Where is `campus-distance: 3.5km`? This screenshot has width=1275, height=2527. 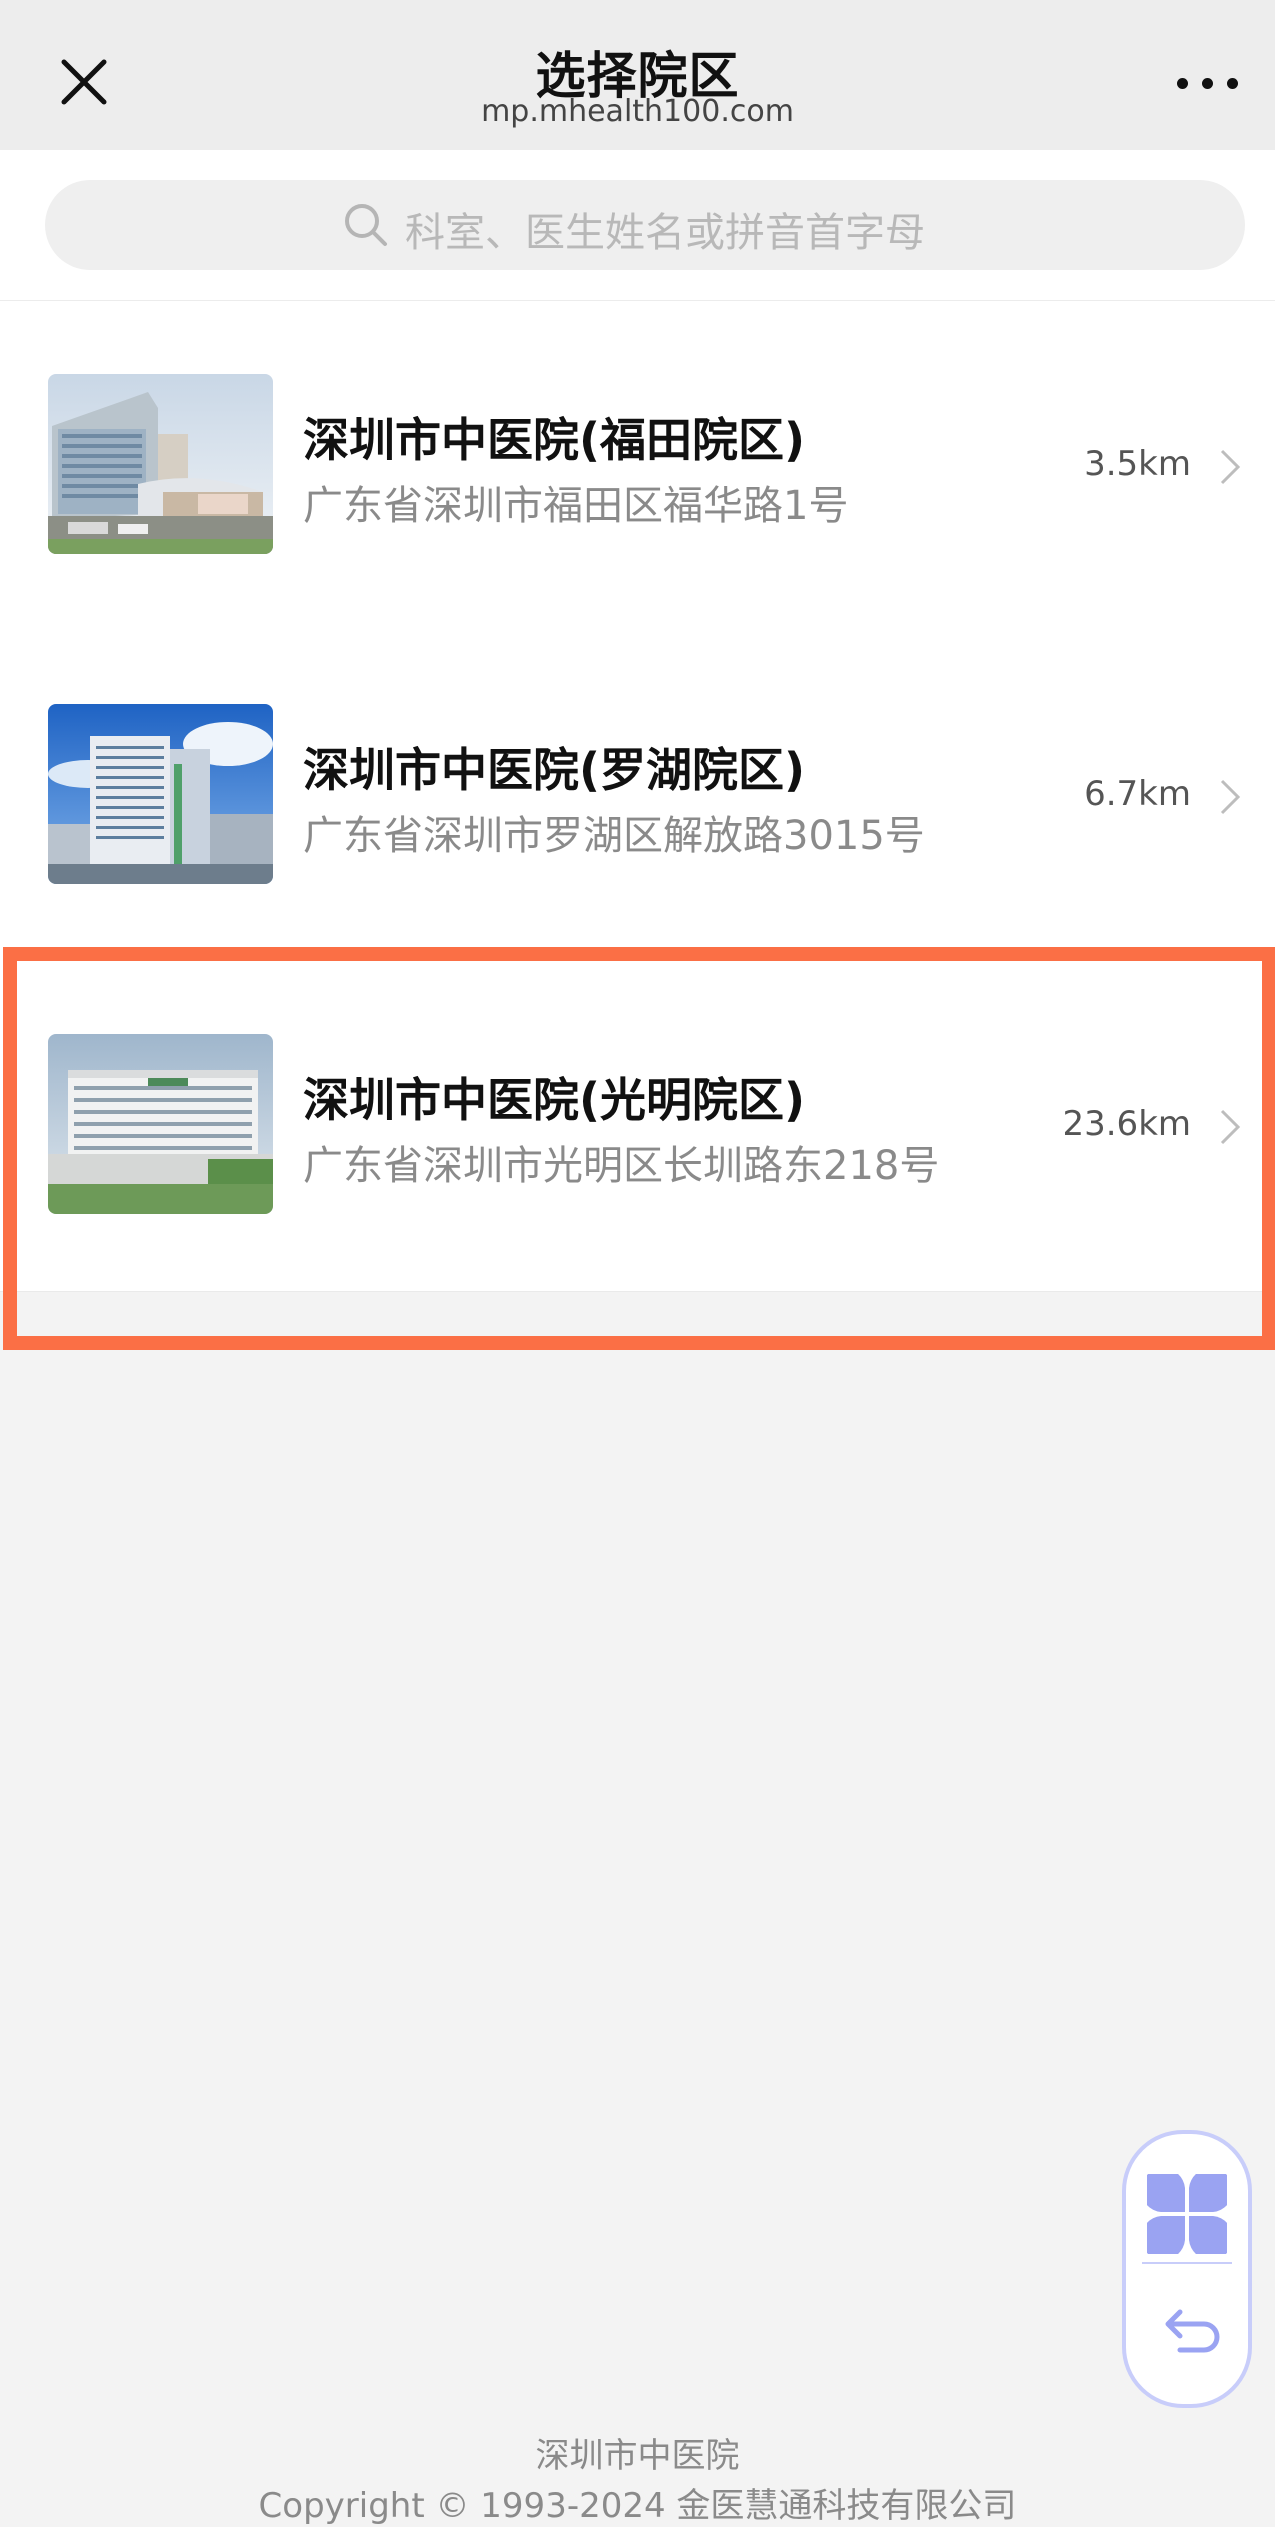 campus-distance: 3.5km is located at coordinates (1137, 464).